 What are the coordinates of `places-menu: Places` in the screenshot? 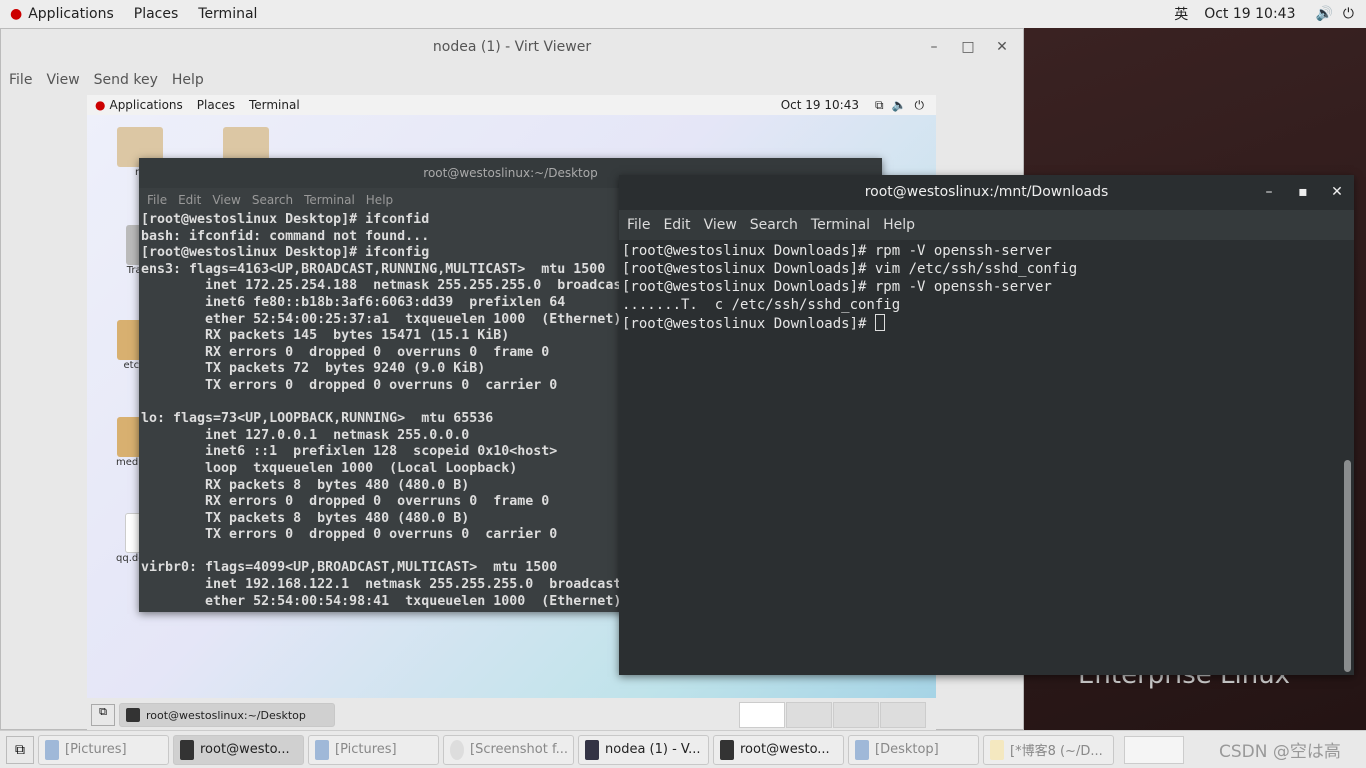 It's located at (156, 14).